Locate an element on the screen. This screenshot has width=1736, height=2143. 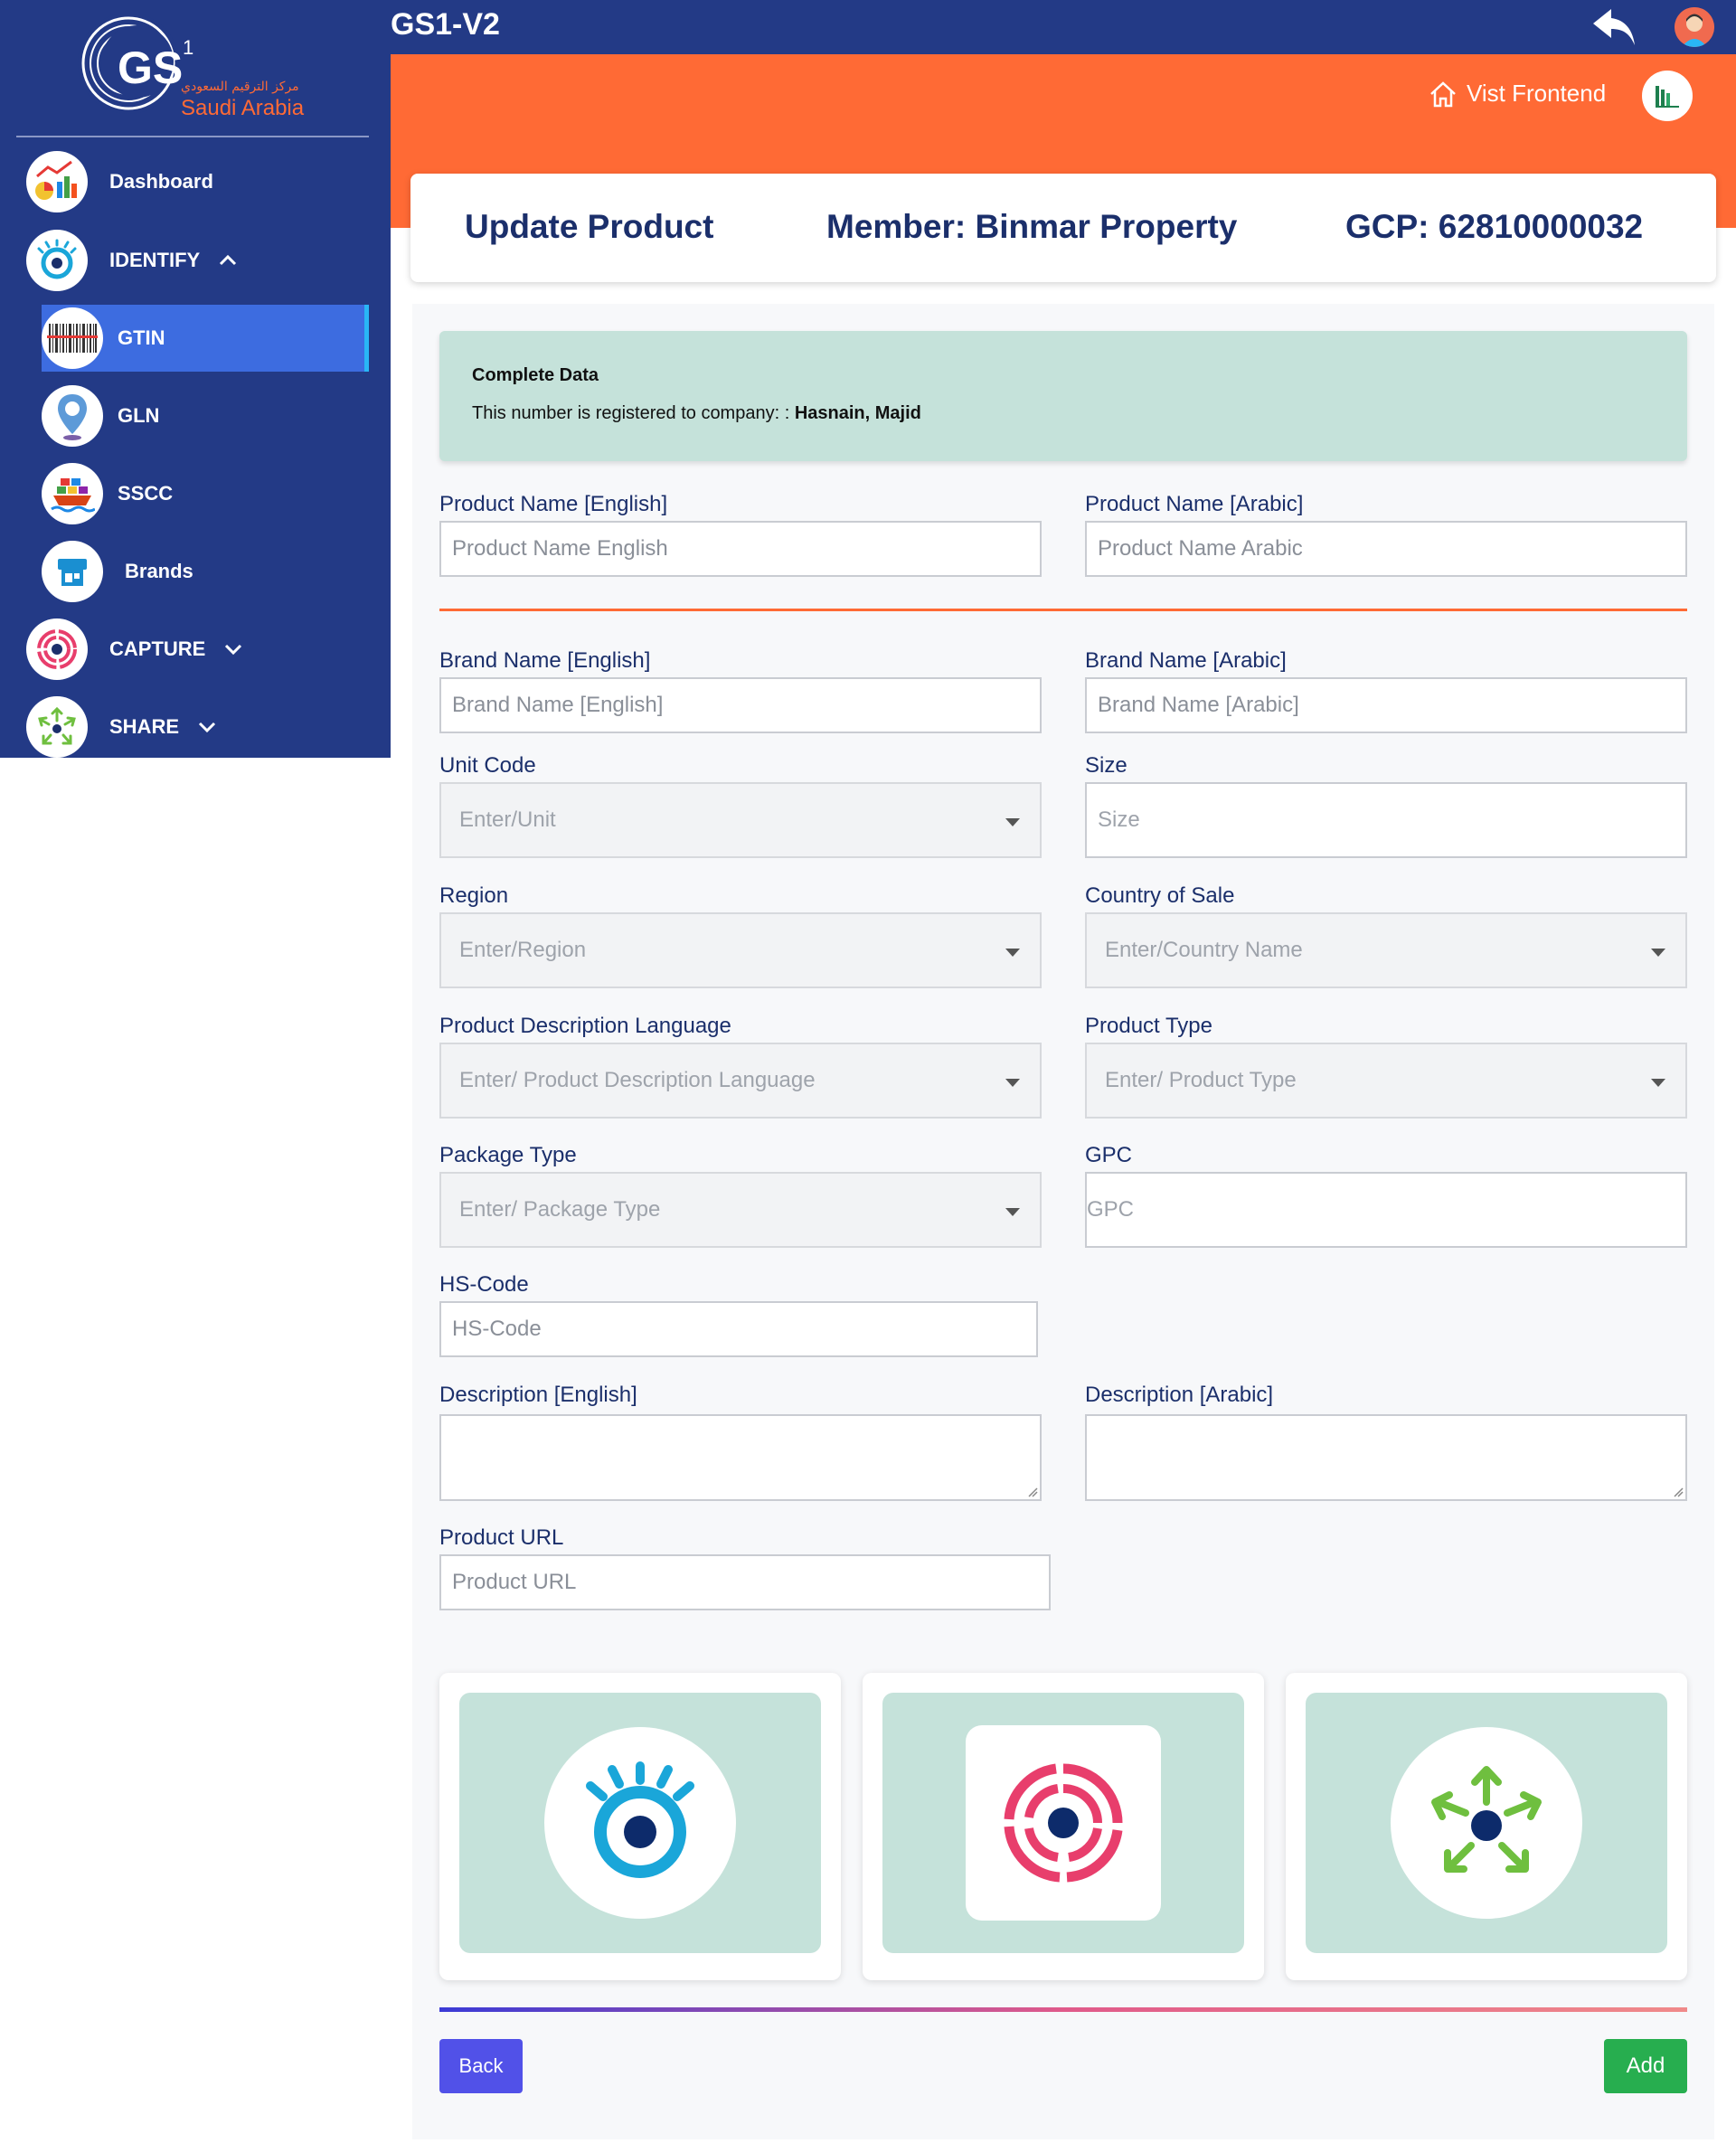
location-pin-icon is located at coordinates (73, 416).